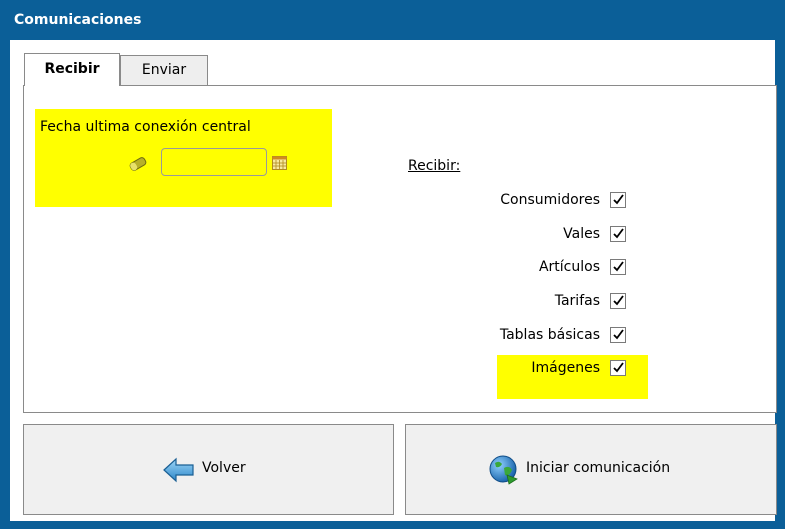 Image resolution: width=785 pixels, height=529 pixels. Describe the element at coordinates (618, 368) in the screenshot. I see `checkbox-imagenes` at that location.